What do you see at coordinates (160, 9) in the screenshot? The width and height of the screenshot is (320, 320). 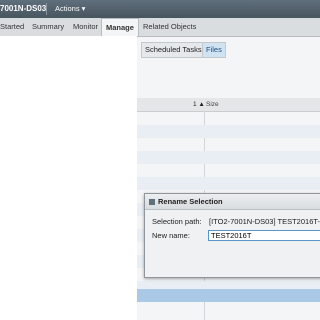 I see `title-bar: 7001N-DS03 Actions ▾` at bounding box center [160, 9].